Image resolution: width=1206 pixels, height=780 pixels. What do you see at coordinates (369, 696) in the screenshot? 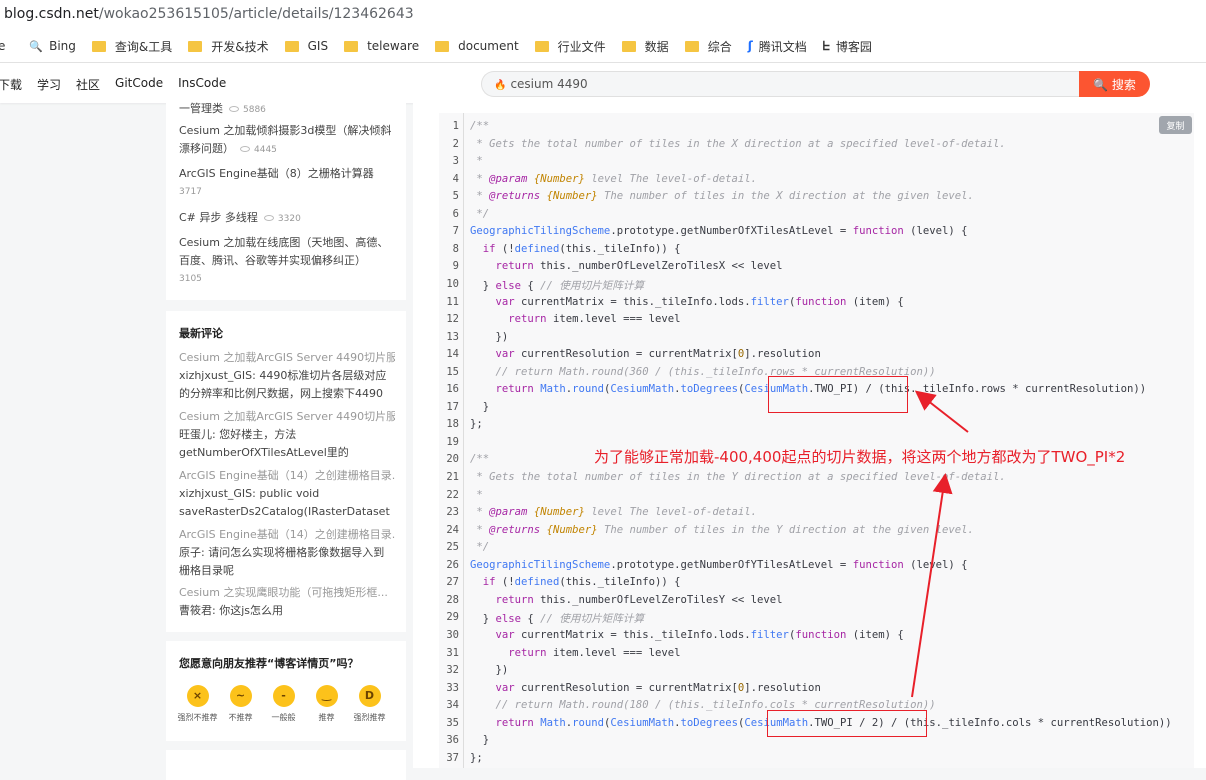
I see `emoji-face-icon: D` at bounding box center [369, 696].